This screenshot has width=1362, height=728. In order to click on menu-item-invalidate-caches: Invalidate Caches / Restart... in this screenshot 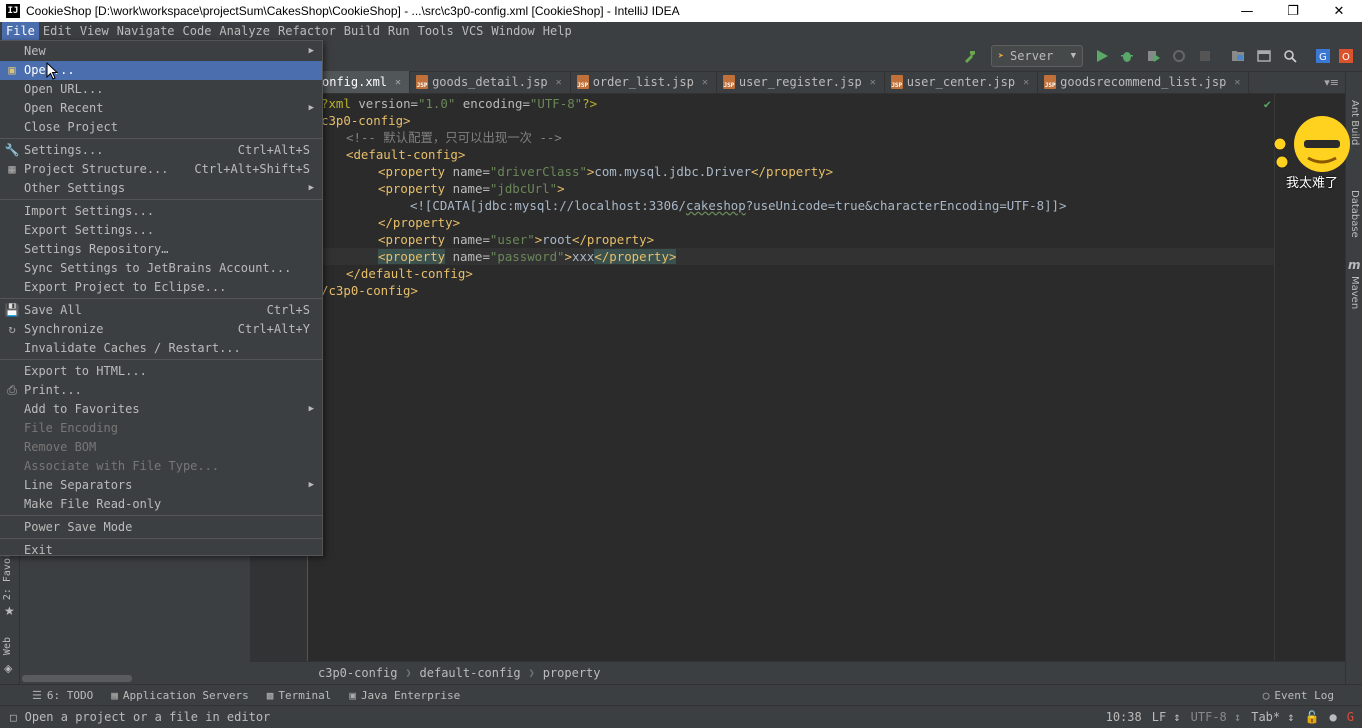, I will do `click(161, 348)`.